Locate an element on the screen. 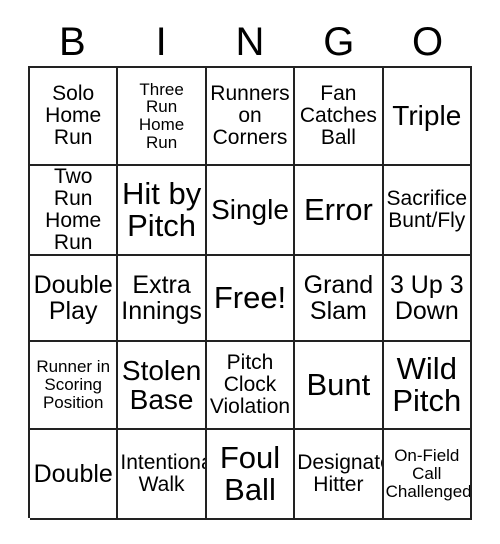 The height and width of the screenshot is (544, 500). bingo-cell: Bunt is located at coordinates (339, 386).